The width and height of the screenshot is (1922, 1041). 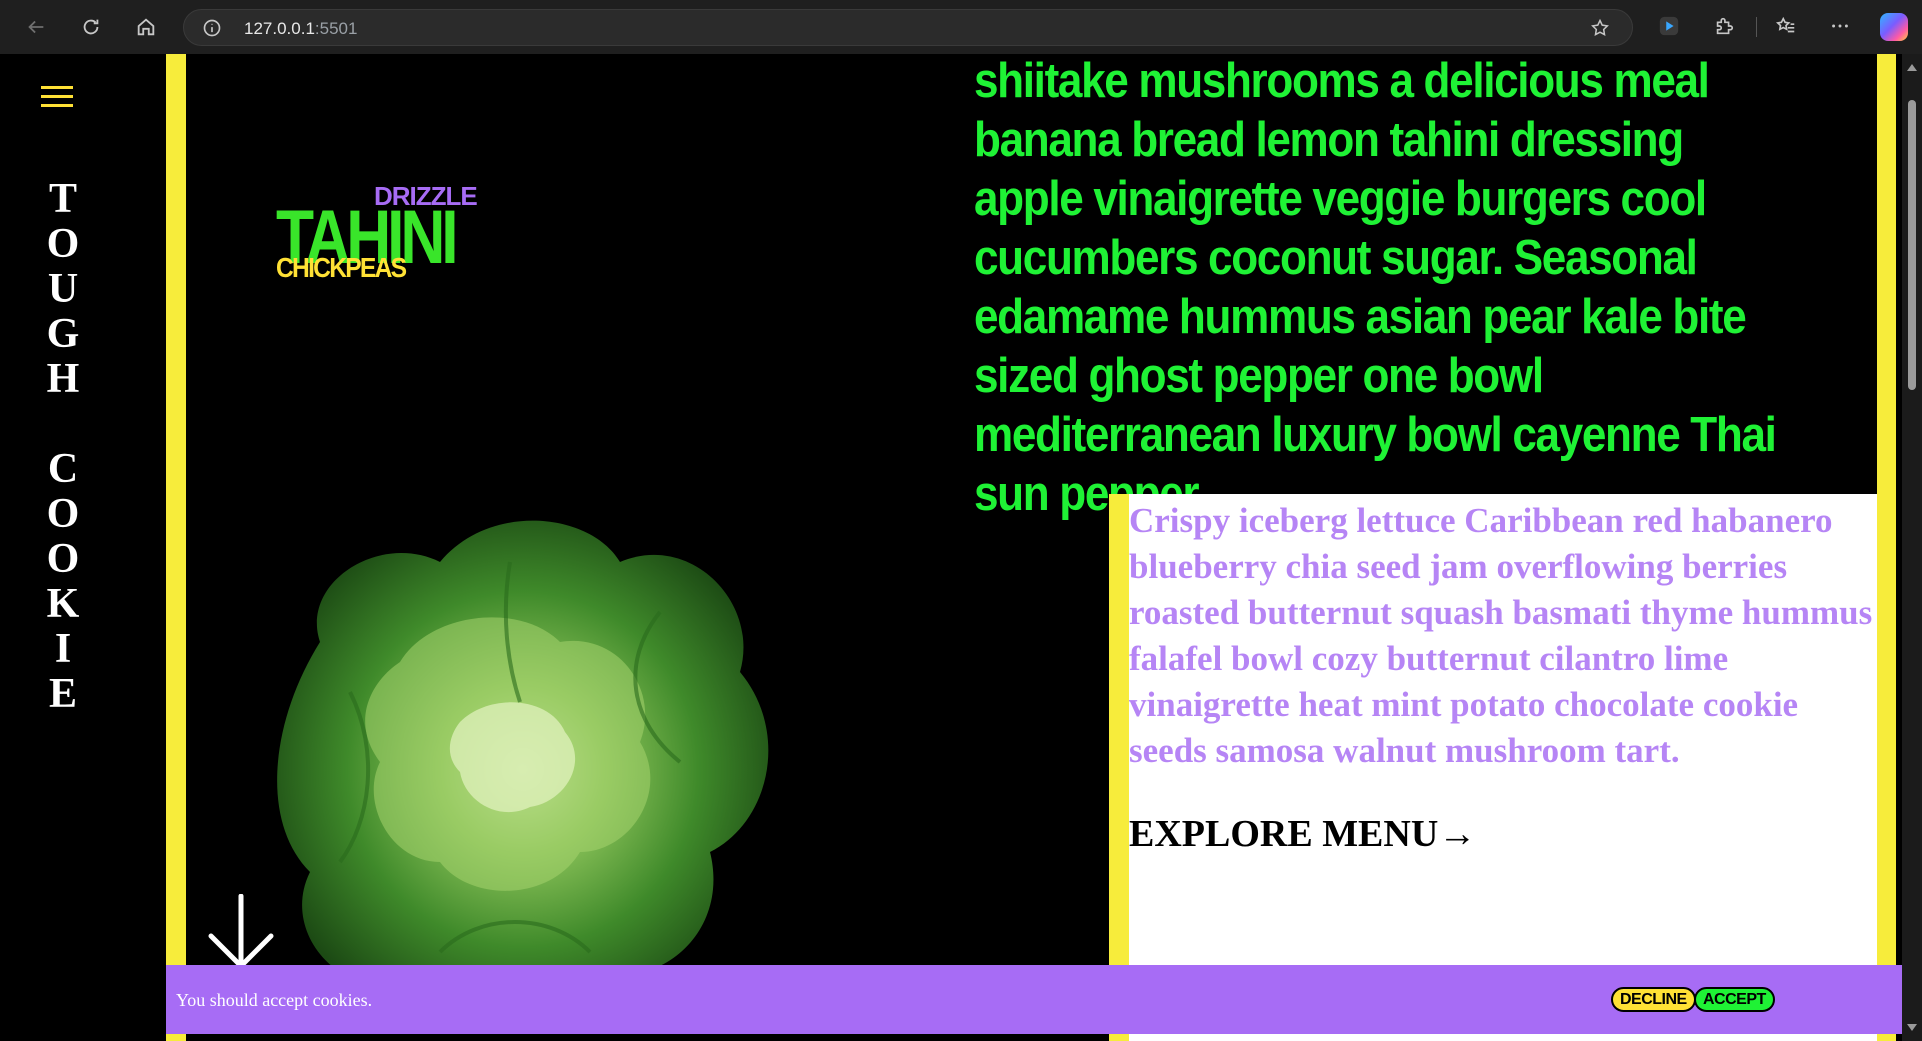 I want to click on yellow-border-right, so click(x=1886, y=547).